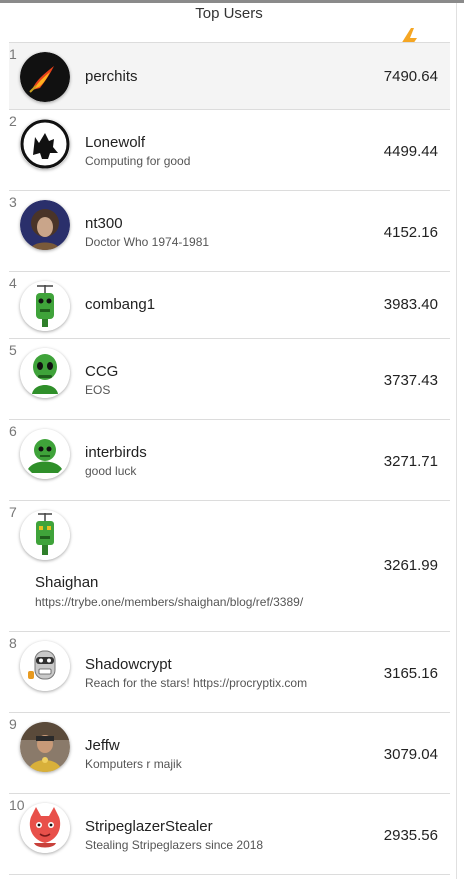 The height and width of the screenshot is (879, 464). Describe the element at coordinates (138, 161) in the screenshot. I see `user-tagline: Computing for good` at that location.